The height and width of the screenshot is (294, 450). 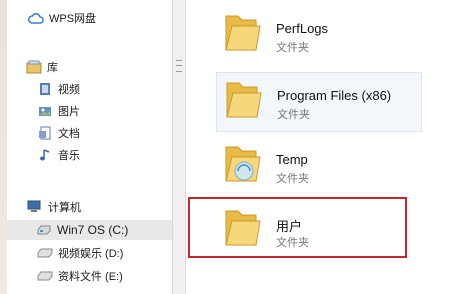 I want to click on nav-label-videos: 视频, so click(x=69, y=90).